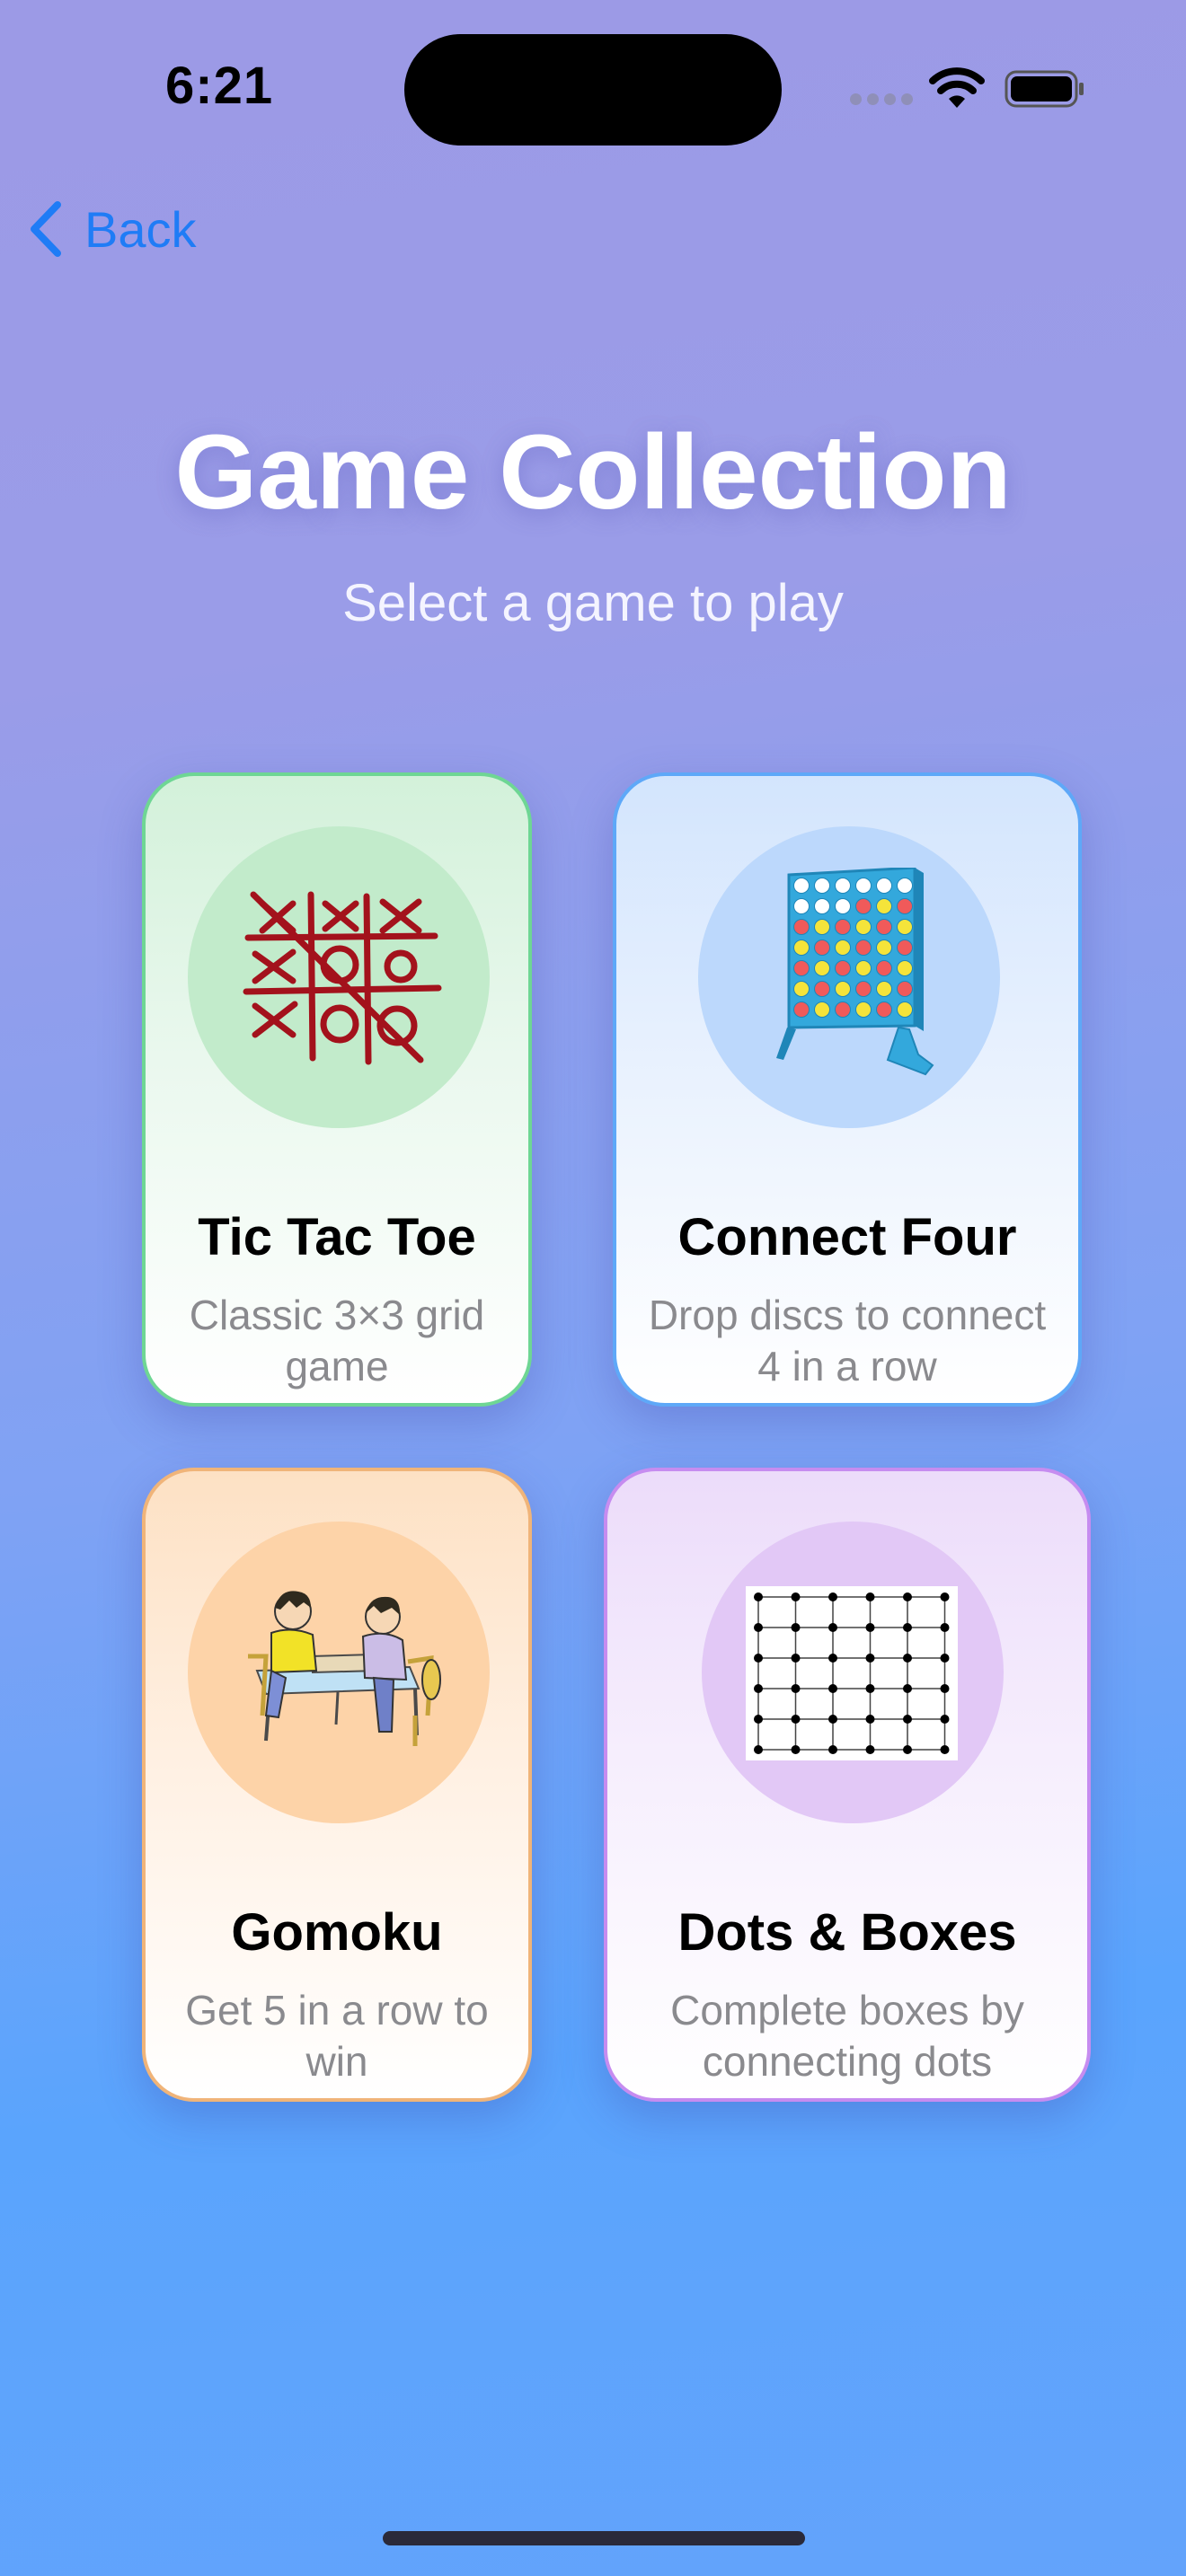 Image resolution: width=1186 pixels, height=2576 pixels. Describe the element at coordinates (337, 1340) in the screenshot. I see `game-description: Classic 3×3 grid game` at that location.